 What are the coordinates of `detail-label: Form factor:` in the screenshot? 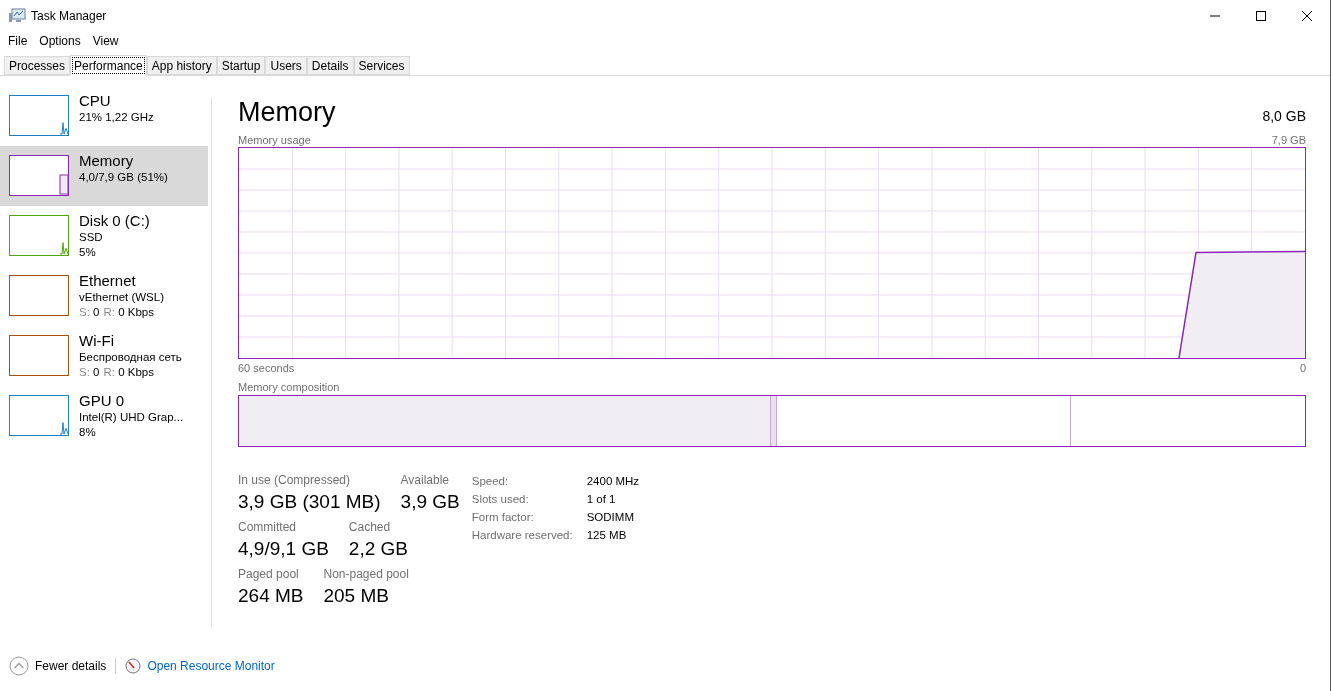 It's located at (503, 517).